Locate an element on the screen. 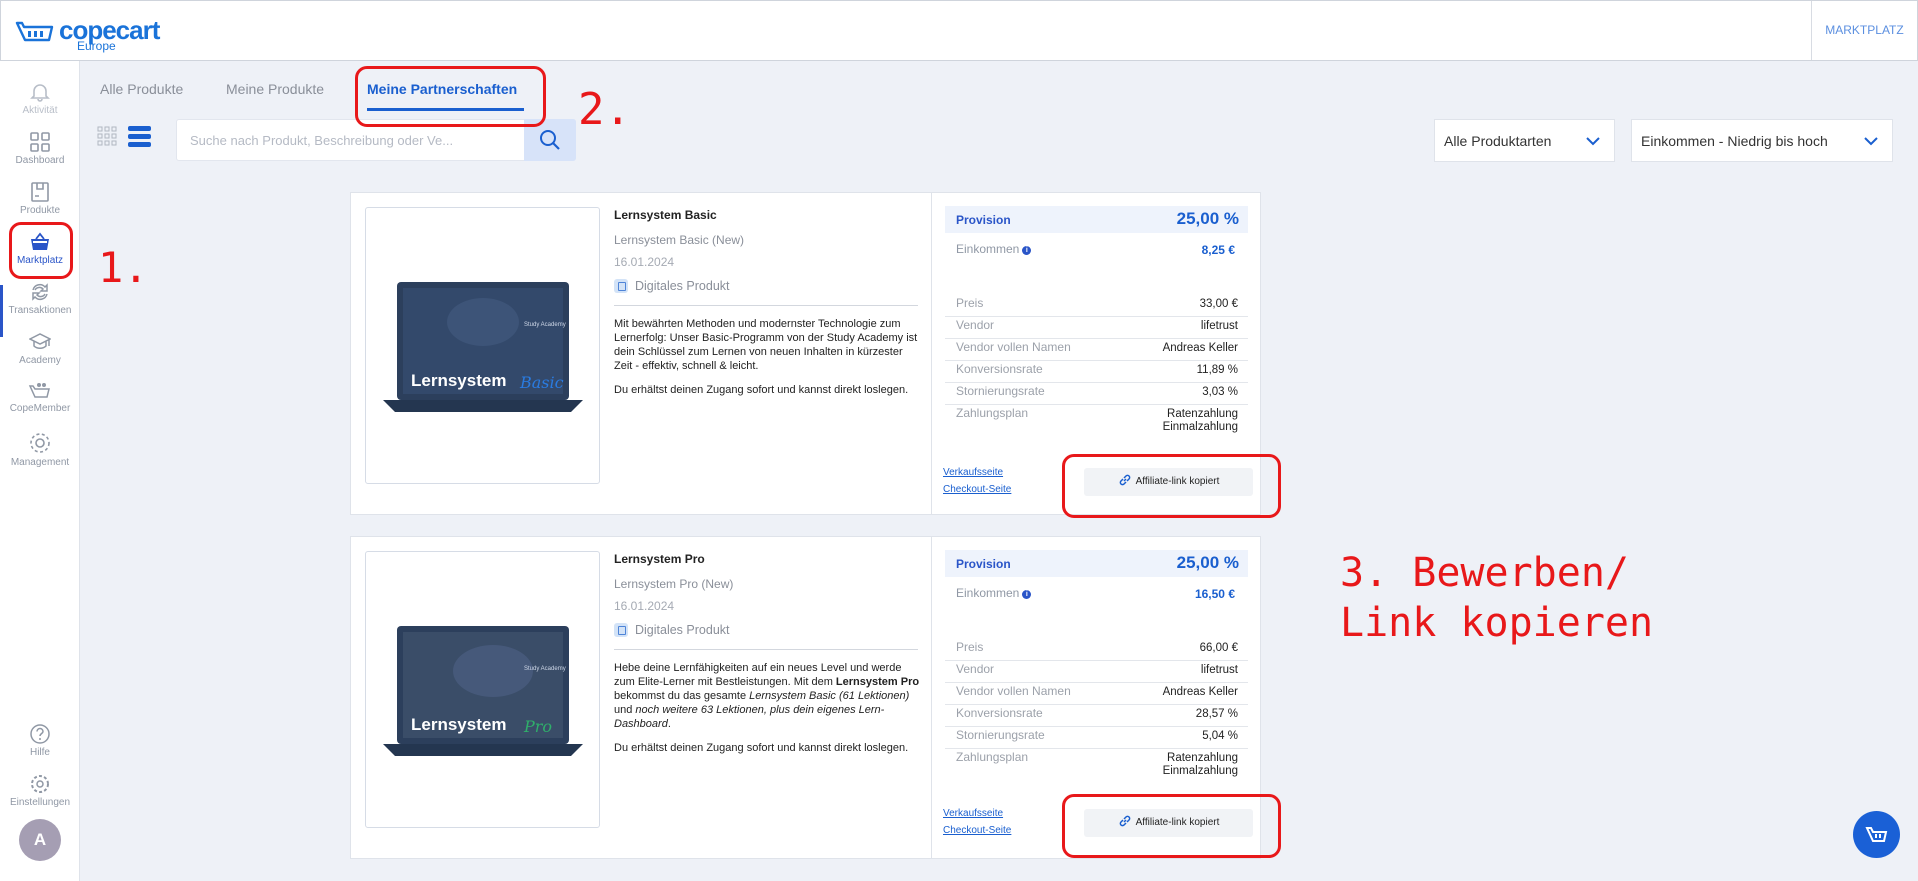  annotation-box-marktplatz is located at coordinates (41, 250).